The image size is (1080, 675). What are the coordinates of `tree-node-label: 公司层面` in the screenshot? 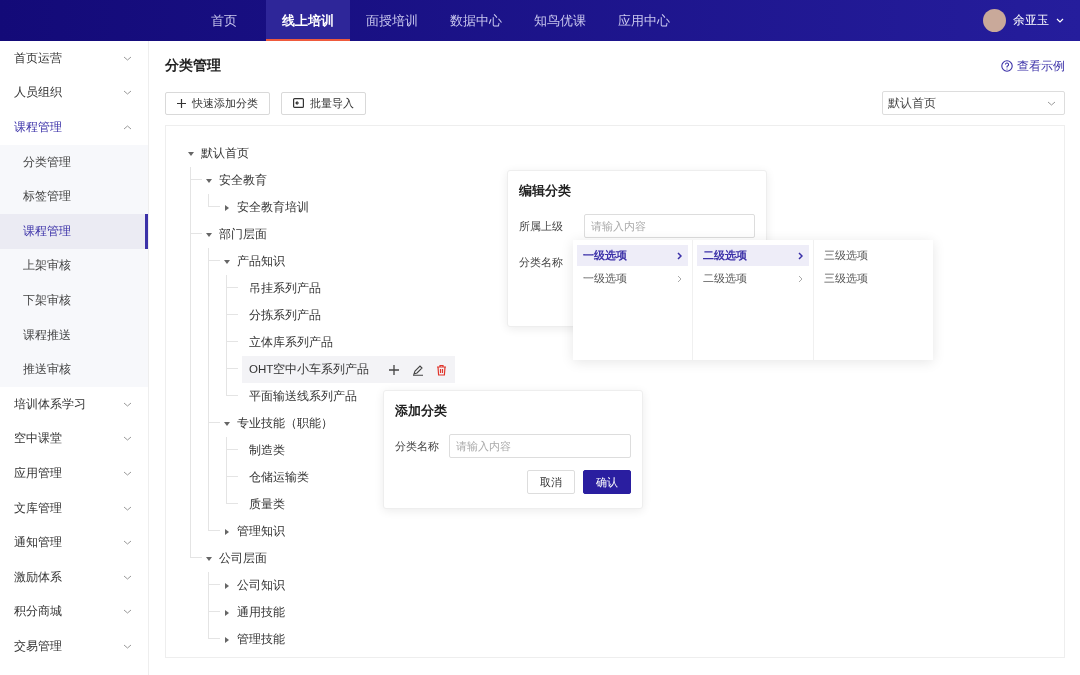 It's located at (243, 558).